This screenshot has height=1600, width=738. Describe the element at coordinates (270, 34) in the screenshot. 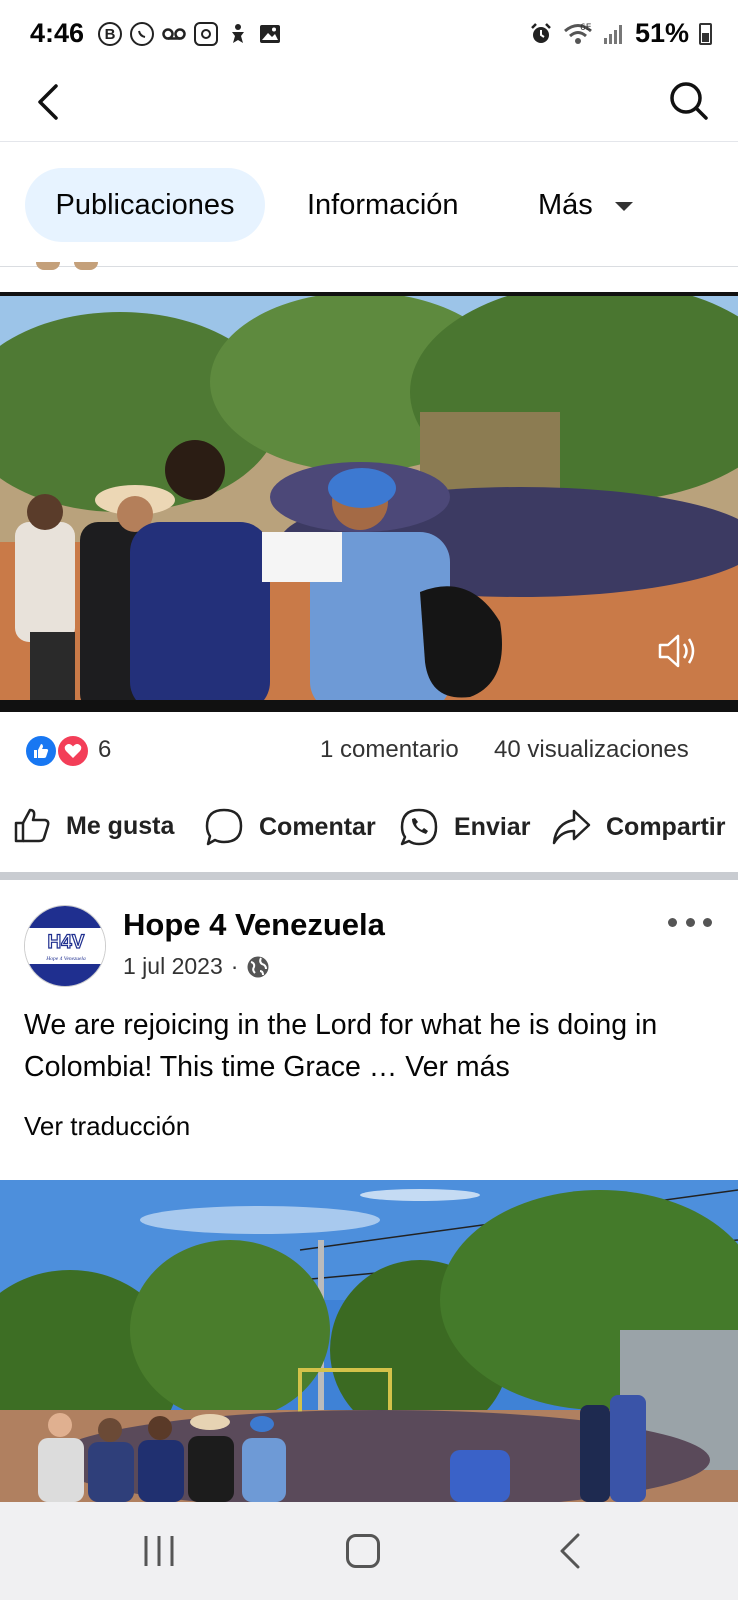

I see `image-icon` at that location.